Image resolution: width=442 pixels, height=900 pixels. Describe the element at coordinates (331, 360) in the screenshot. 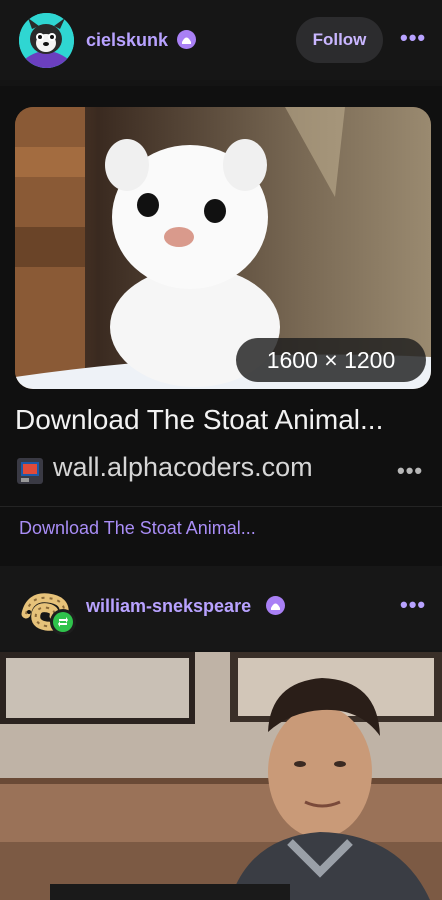

I see `image-dimensions-badge: 1600 × 1200` at that location.